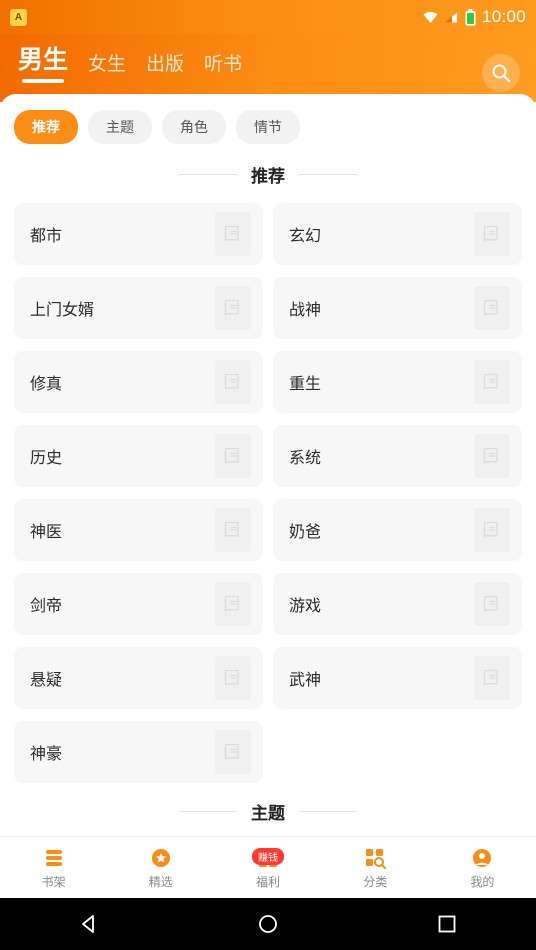  I want to click on category-card: 上门女婿, so click(138, 308).